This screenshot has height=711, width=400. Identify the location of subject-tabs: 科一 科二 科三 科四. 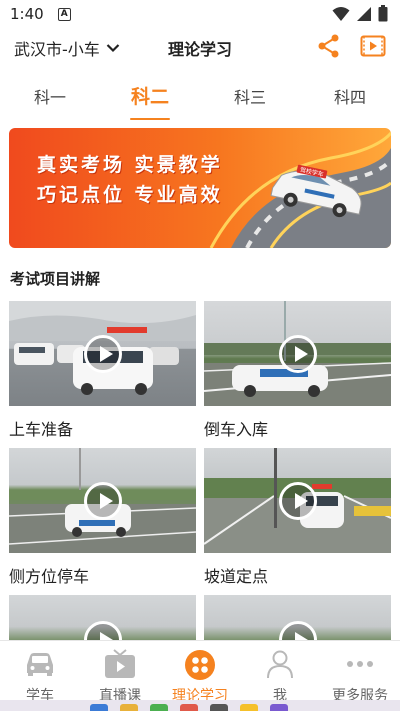
(200, 97).